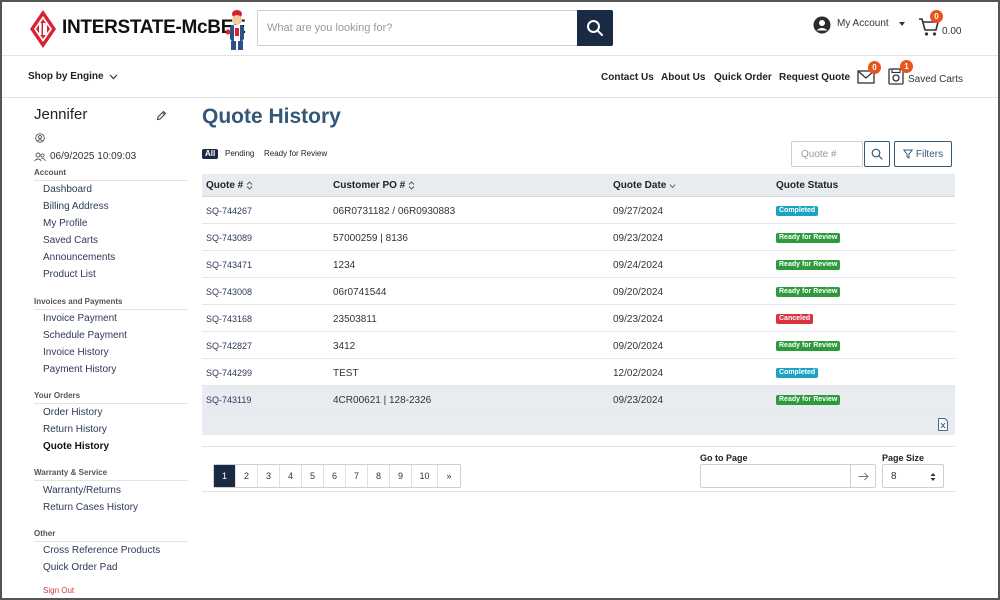 The width and height of the screenshot is (1000, 600). I want to click on filters-label: Filters, so click(929, 154).